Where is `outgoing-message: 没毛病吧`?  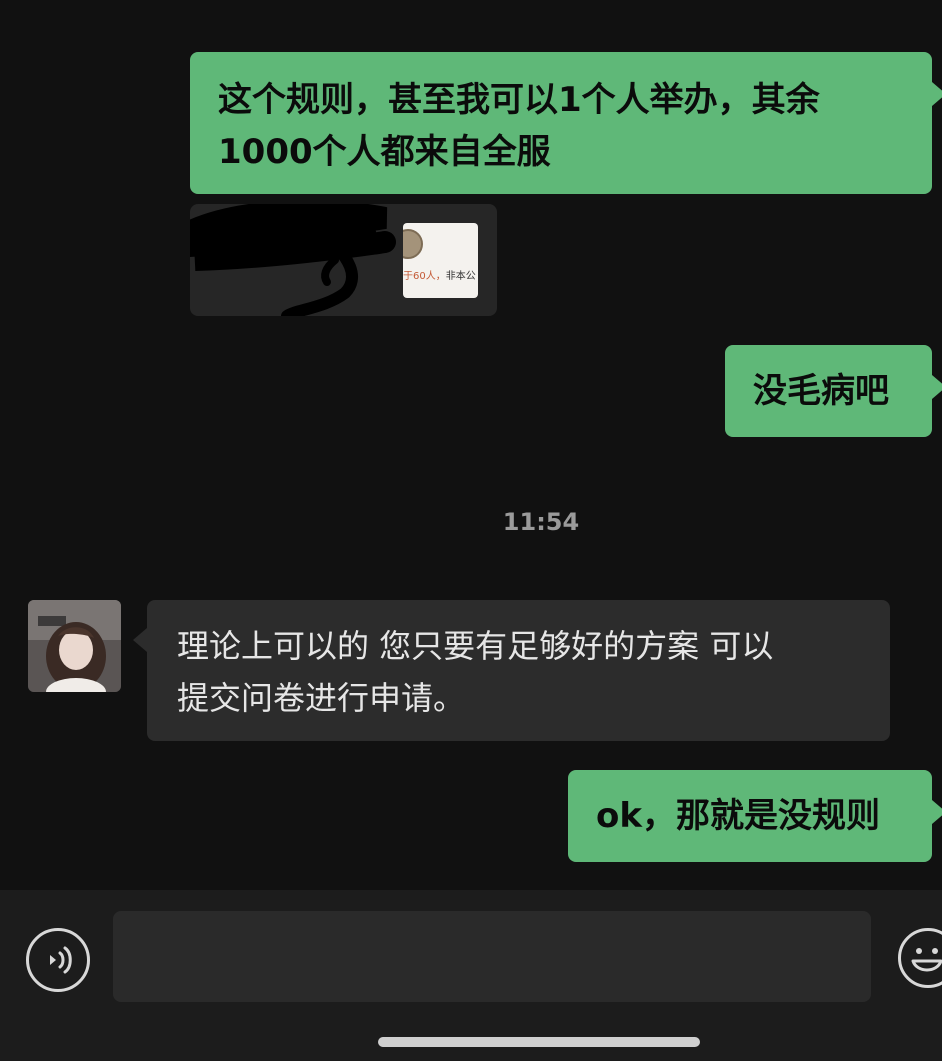 outgoing-message: 没毛病吧 is located at coordinates (833, 391).